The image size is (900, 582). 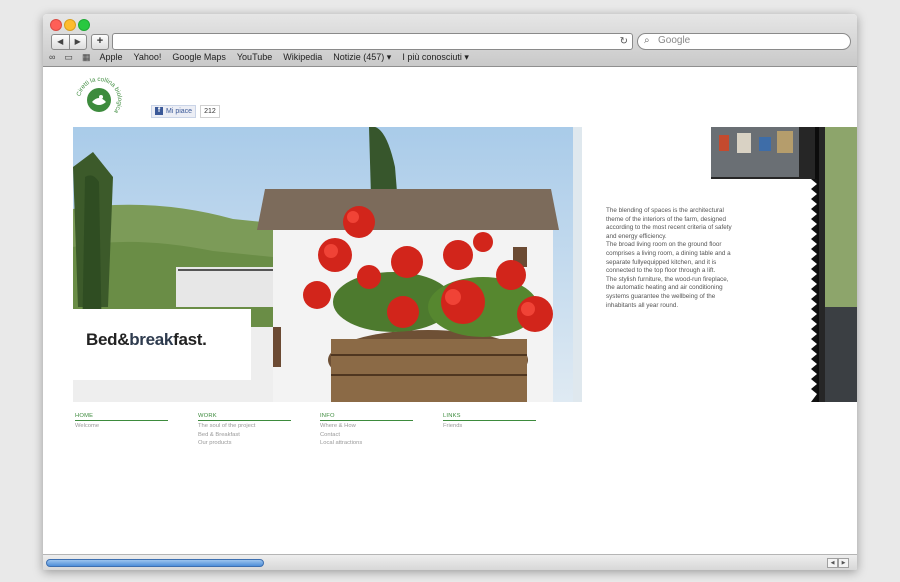 I want to click on reload-icon: ↻, so click(x=624, y=41).